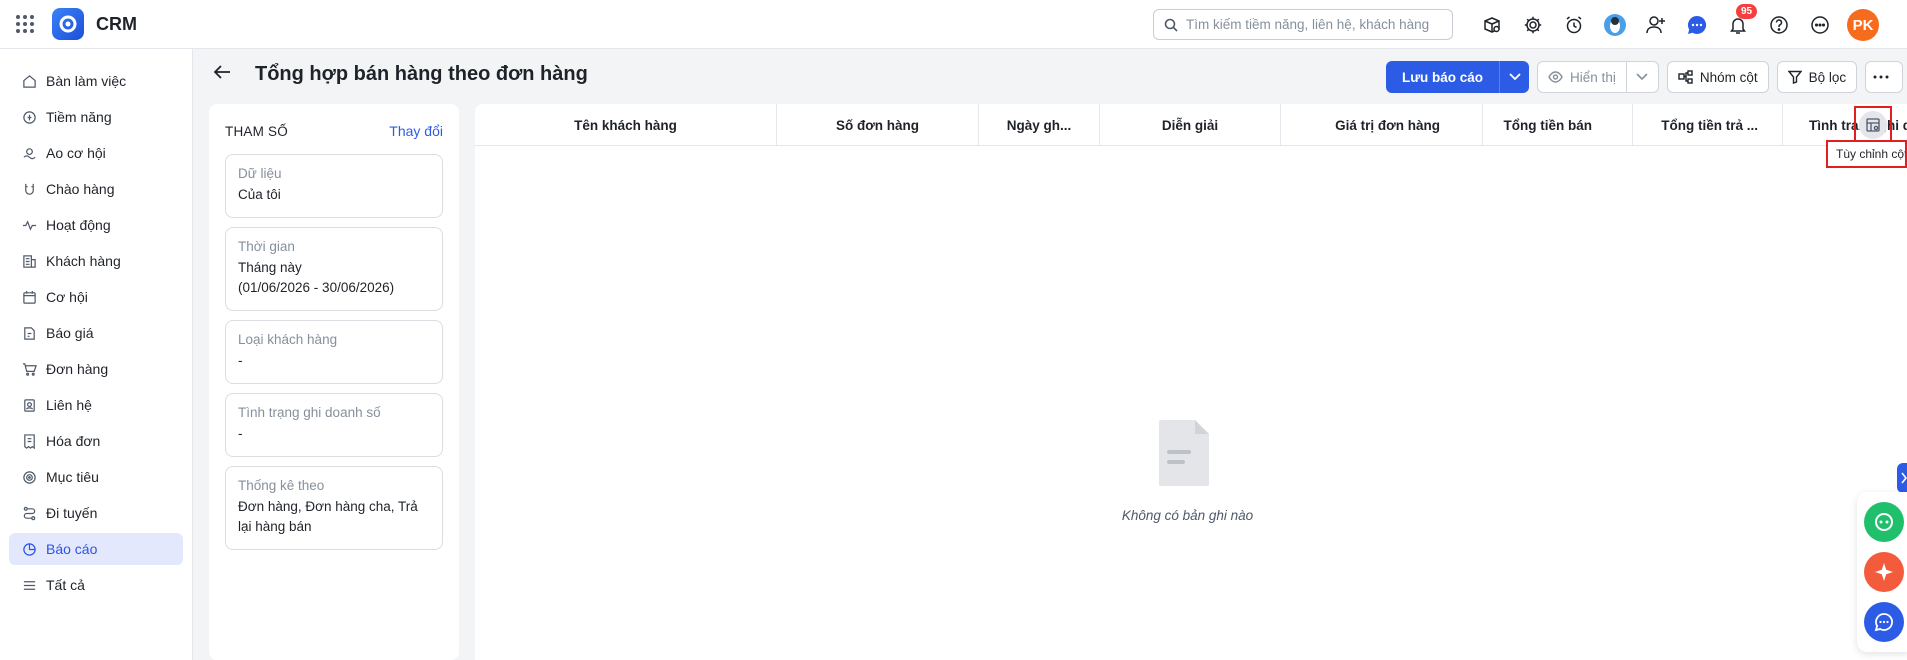 The image size is (1907, 660). I want to click on app-launcher-button, so click(25, 24).